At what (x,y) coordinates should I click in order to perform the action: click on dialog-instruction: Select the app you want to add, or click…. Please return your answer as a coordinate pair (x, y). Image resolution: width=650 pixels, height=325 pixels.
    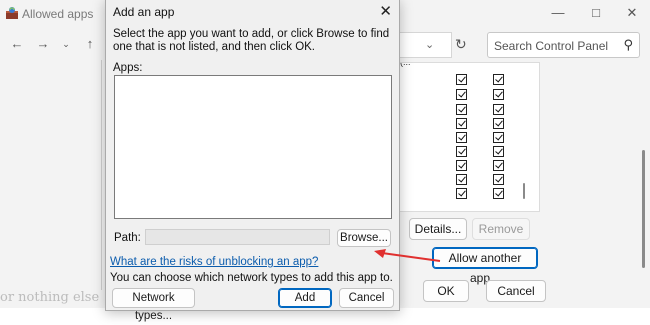
    Looking at the image, I should click on (251, 40).